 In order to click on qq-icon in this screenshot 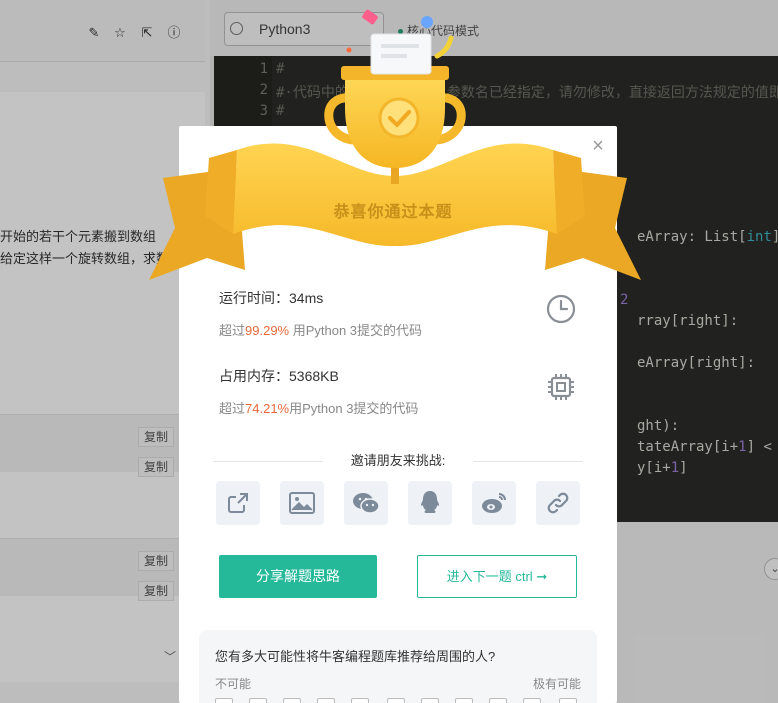, I will do `click(430, 502)`.